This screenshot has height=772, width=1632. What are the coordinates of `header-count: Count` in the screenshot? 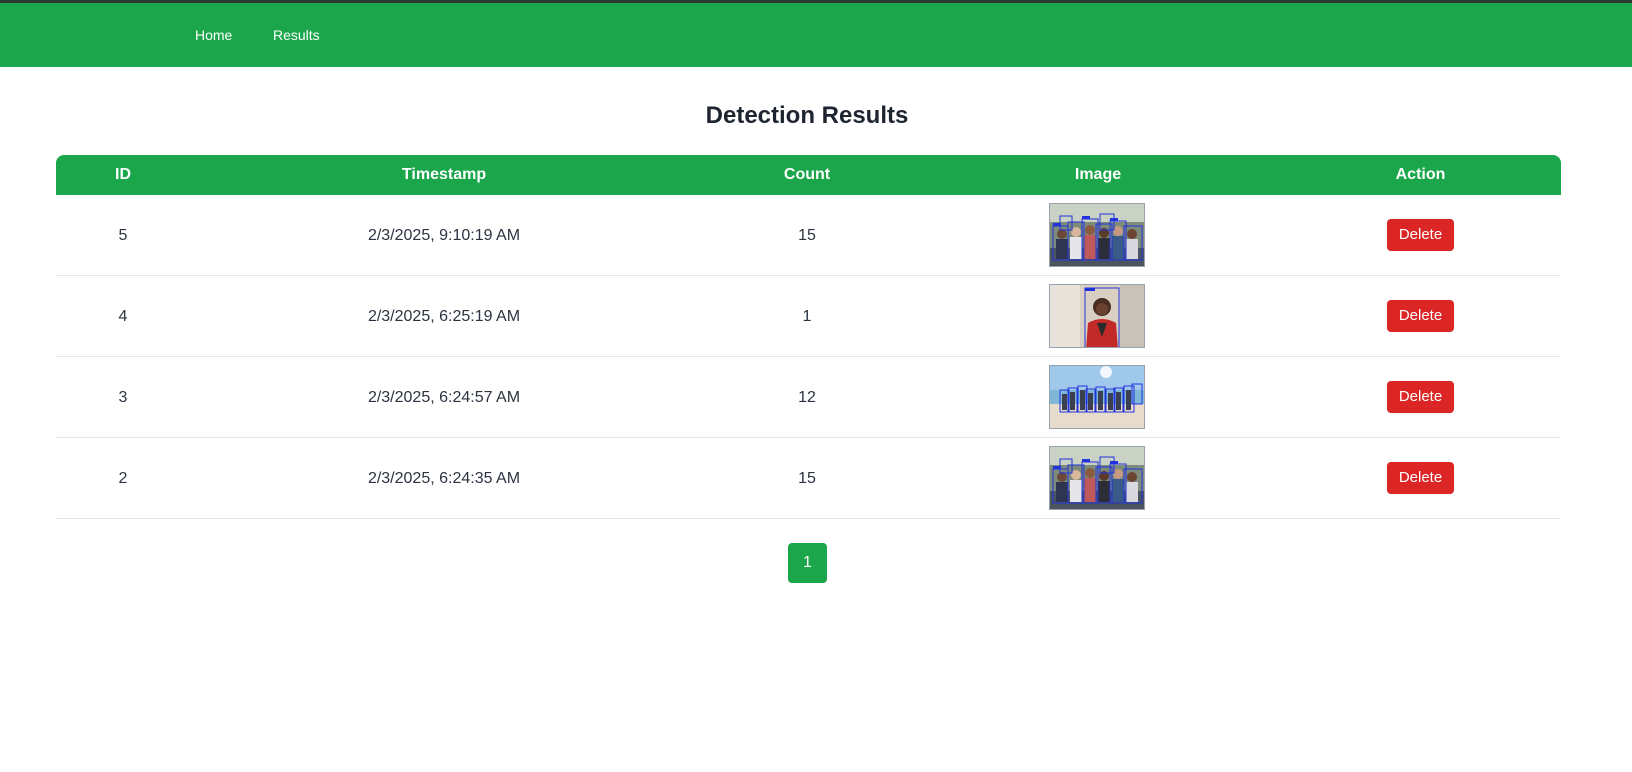 It's located at (807, 174).